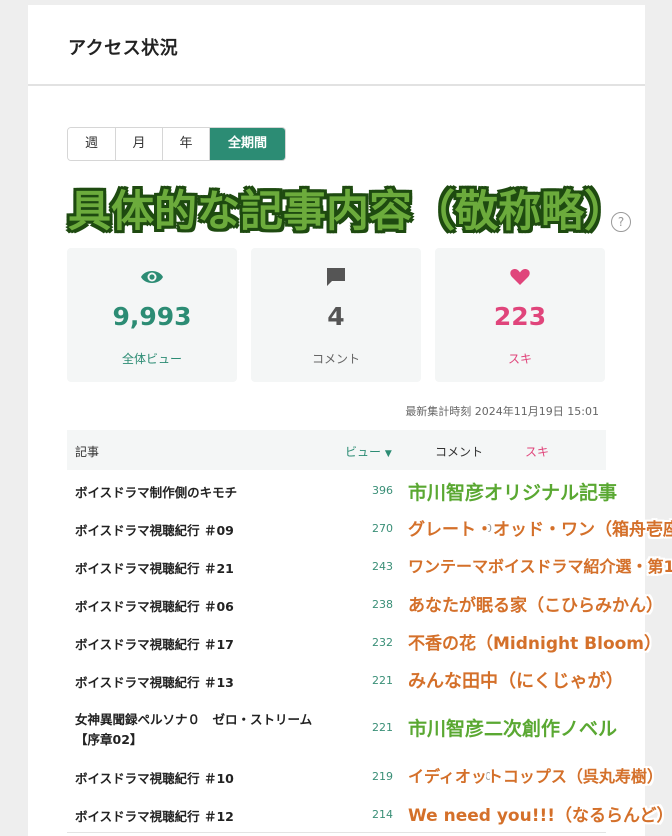 Image resolution: width=672 pixels, height=836 pixels. Describe the element at coordinates (205, 730) in the screenshot. I see `article-title: 女神異聞録ペルソナ０ ゼロ・ストリーム【序章02】` at that location.